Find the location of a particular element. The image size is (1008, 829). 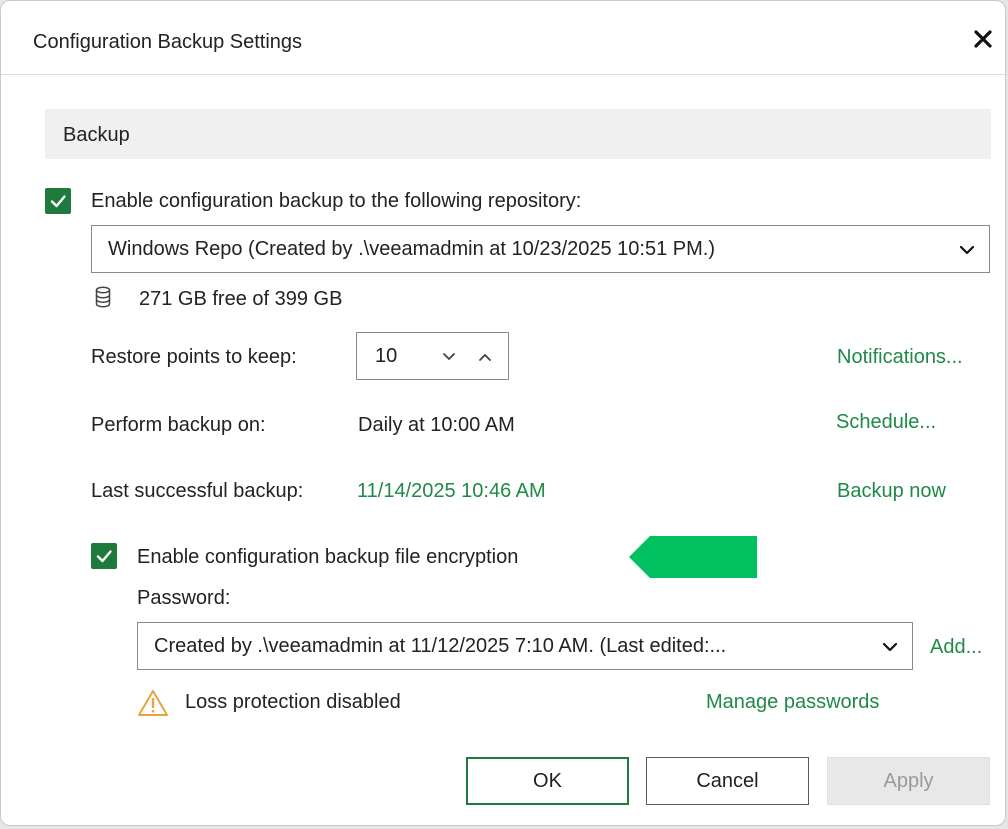

cancel-button: Cancel is located at coordinates (727, 781).